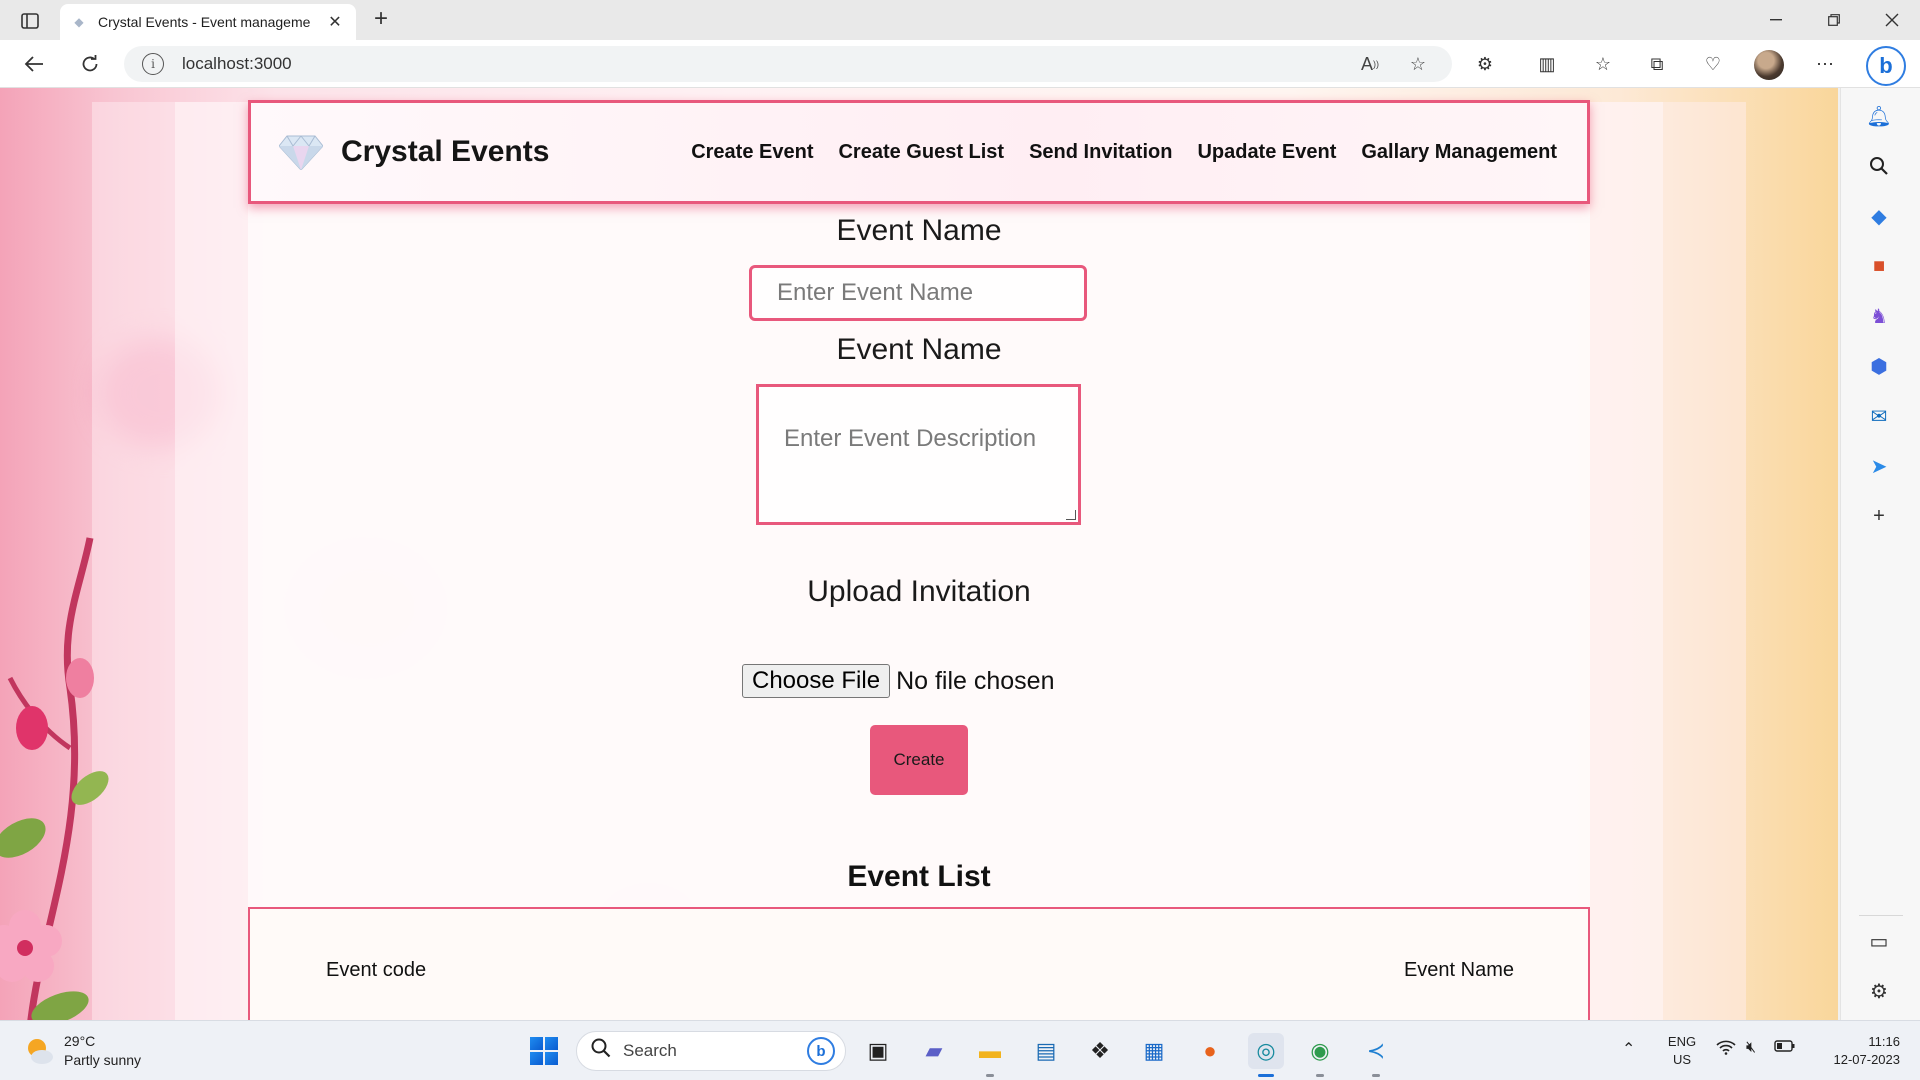 Image resolution: width=1920 pixels, height=1080 pixels. I want to click on address-bar: i localhost:3000 A)) ☆, so click(788, 64).